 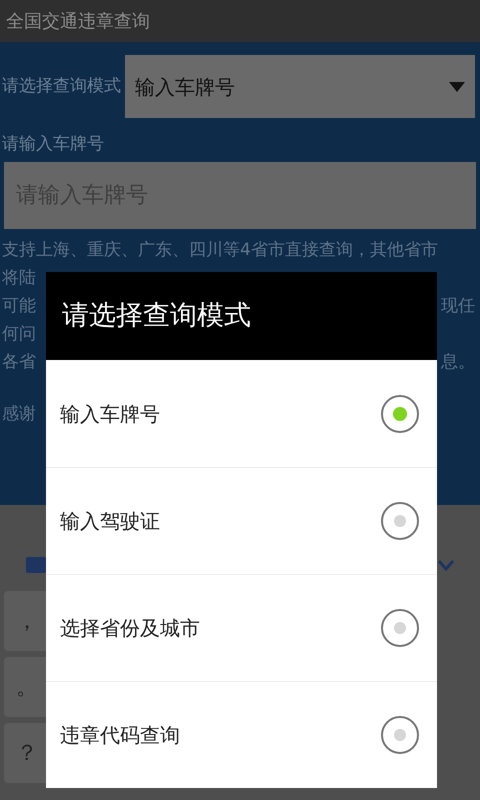 What do you see at coordinates (241, 413) in the screenshot?
I see `option-row: 输入车牌号` at bounding box center [241, 413].